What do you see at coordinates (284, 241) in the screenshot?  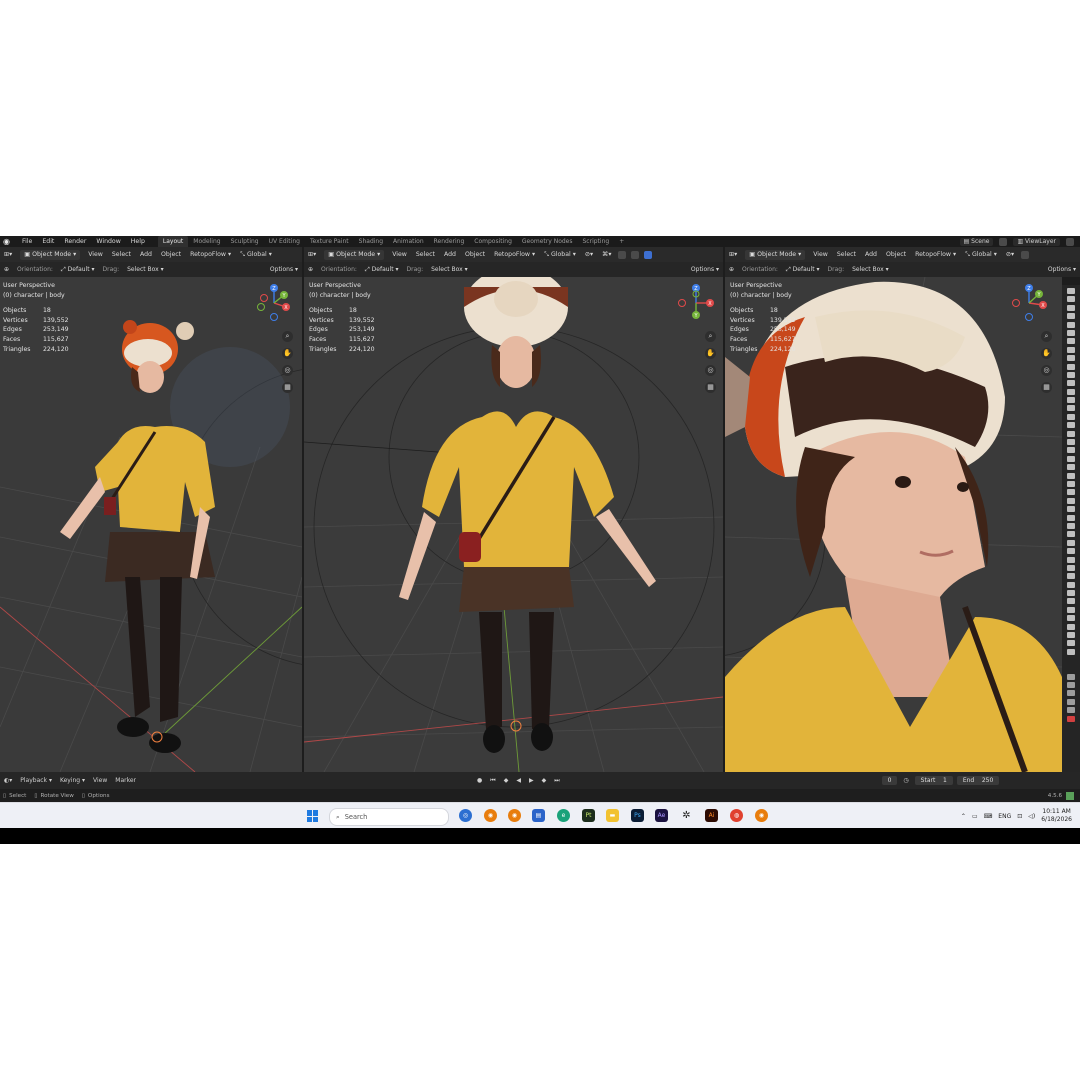 I see `tab-uv-editing: UV Editing` at bounding box center [284, 241].